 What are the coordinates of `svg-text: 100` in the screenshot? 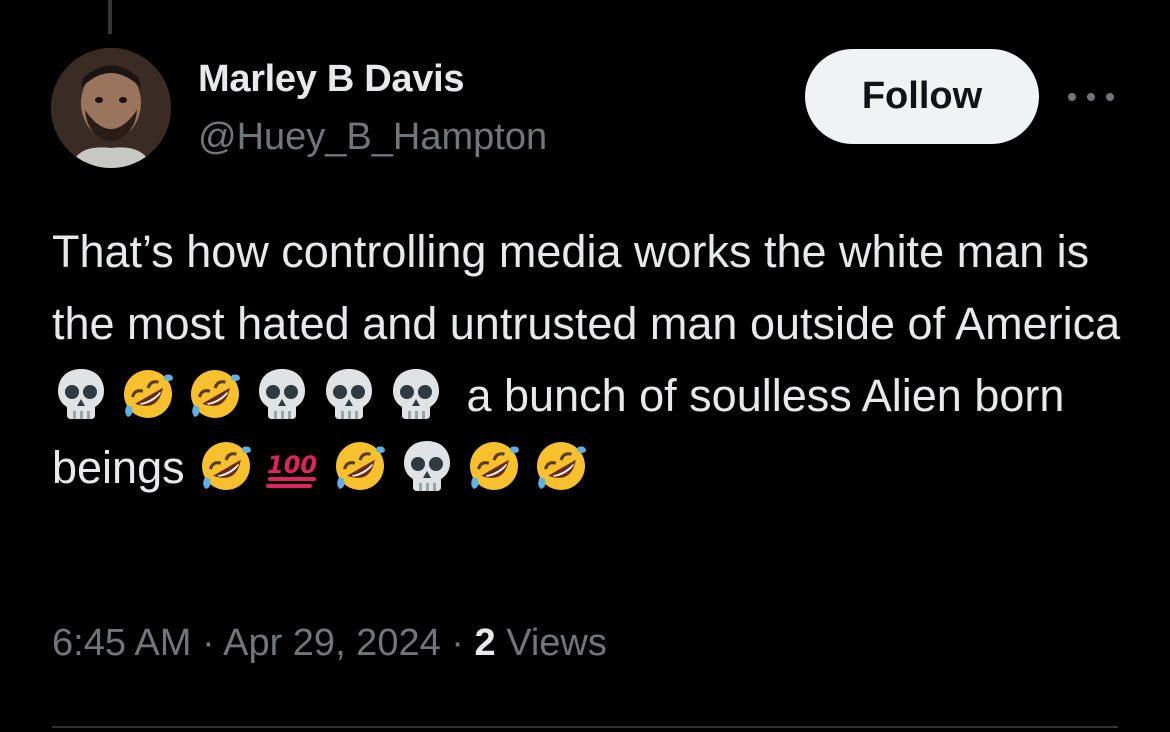 It's located at (292, 465).